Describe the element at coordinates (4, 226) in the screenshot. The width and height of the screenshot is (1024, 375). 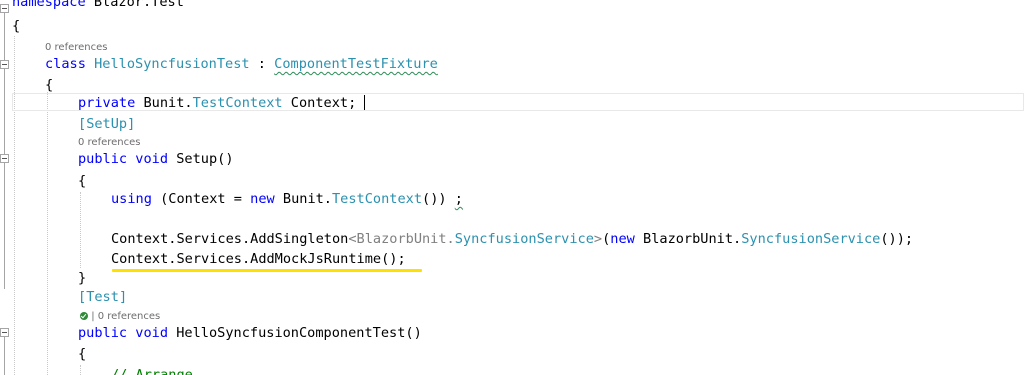
I see `outline-guide-setup` at that location.